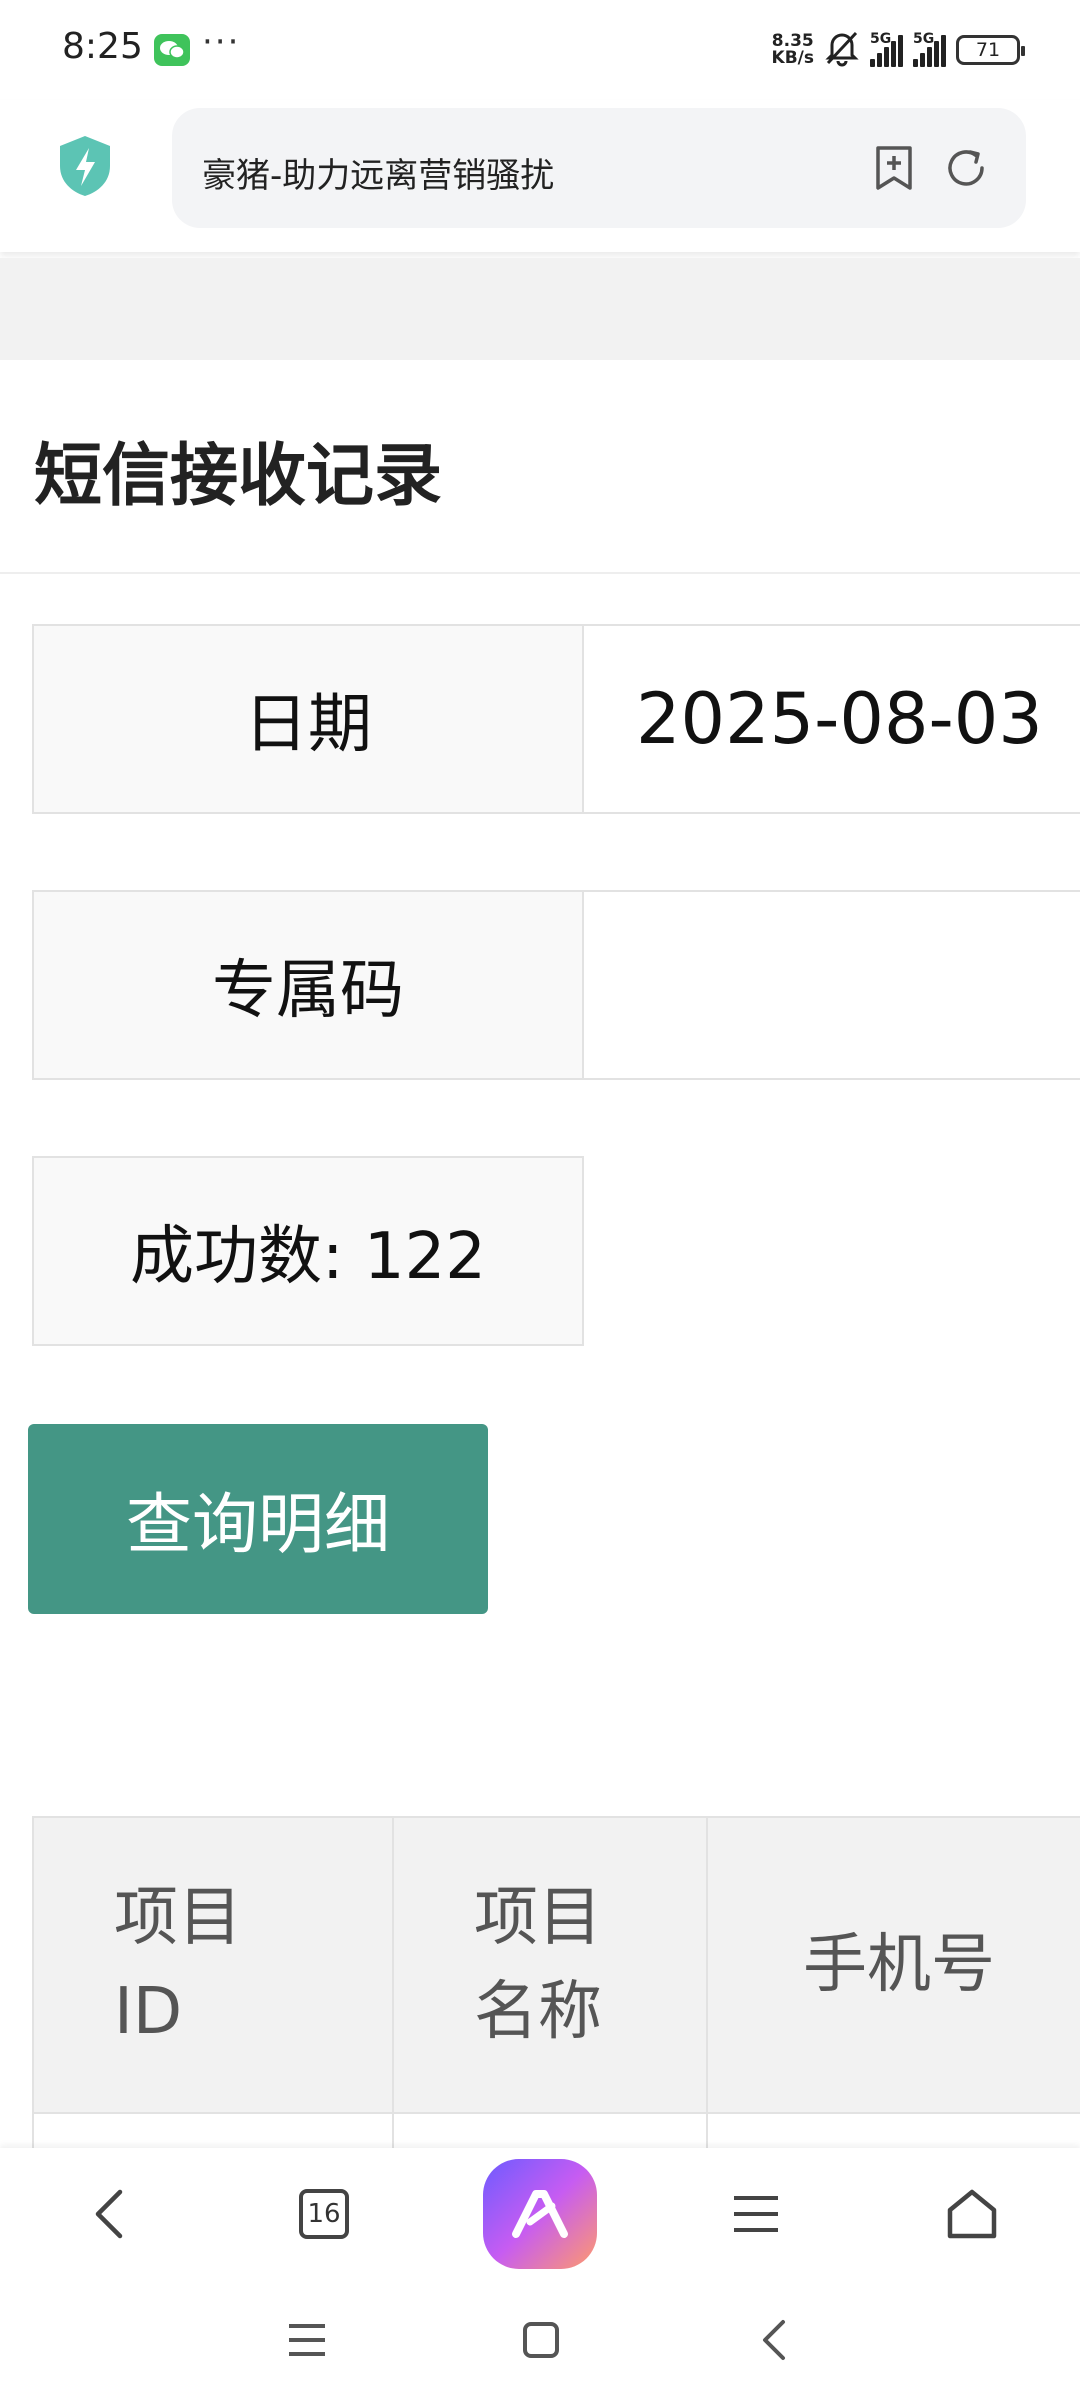 The image size is (1080, 2400). I want to click on battery-indicator: 71, so click(990, 50).